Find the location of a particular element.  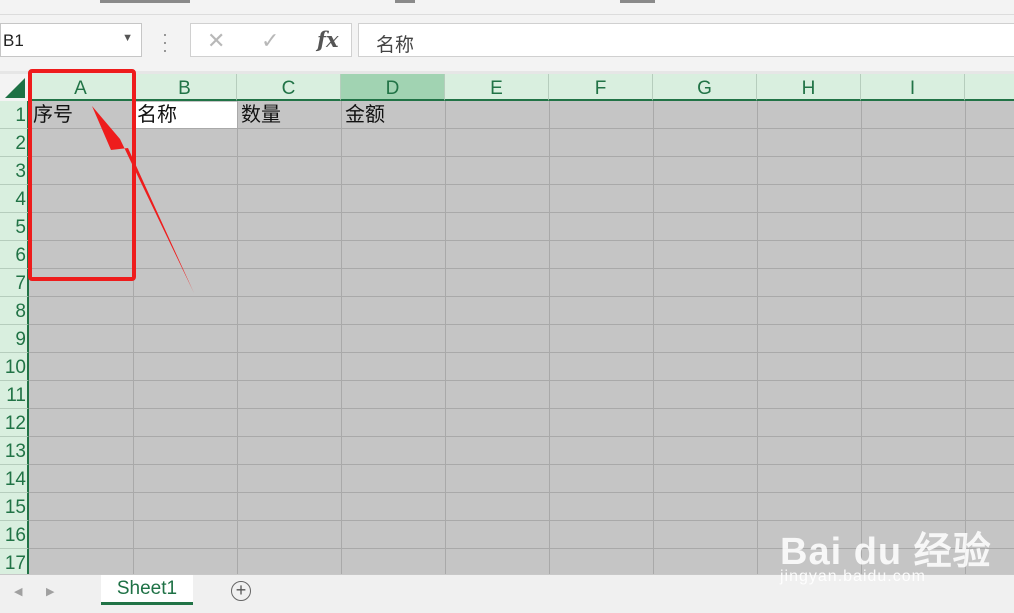

scroll-right-icon: ▶ is located at coordinates (50, 591).